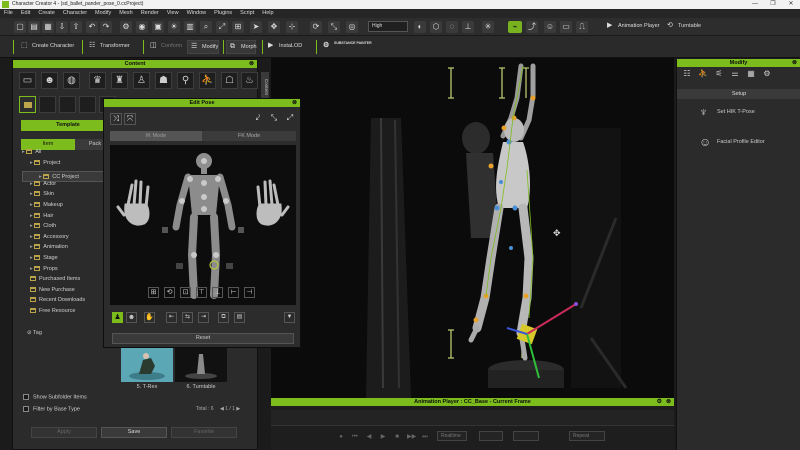 Image resolution: width=800 pixels, height=450 pixels. I want to click on trex-thumbnail, so click(147, 364).